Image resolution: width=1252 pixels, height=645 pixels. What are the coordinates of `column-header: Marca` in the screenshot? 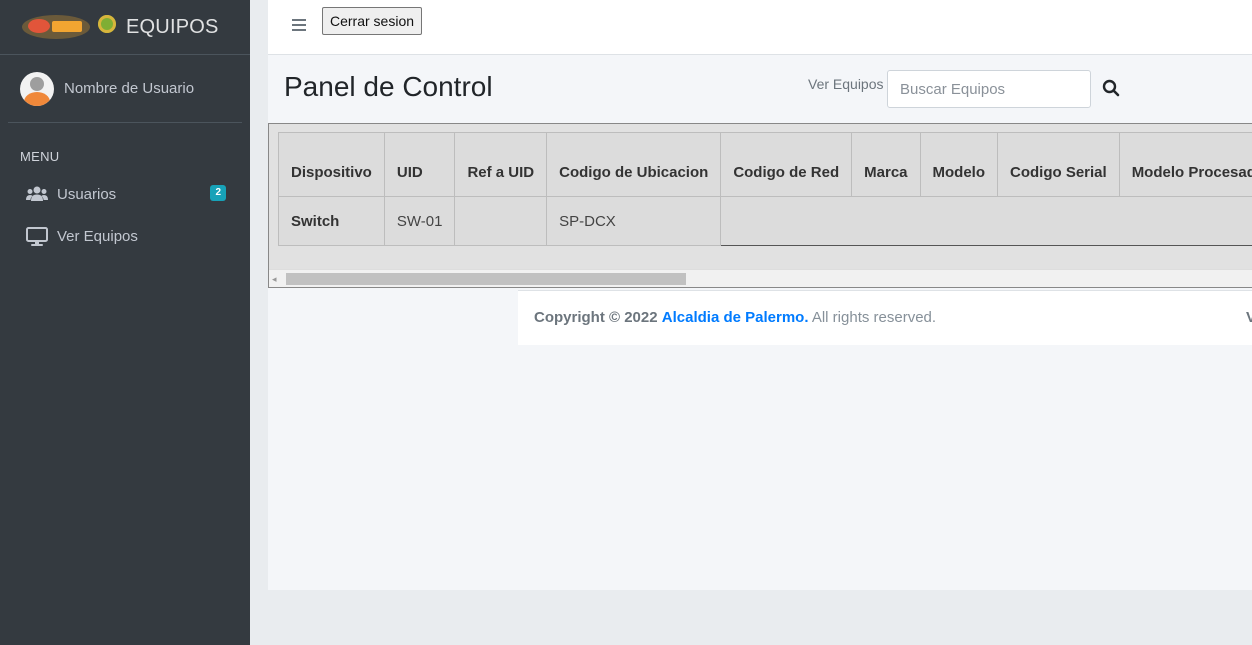 It's located at (886, 164).